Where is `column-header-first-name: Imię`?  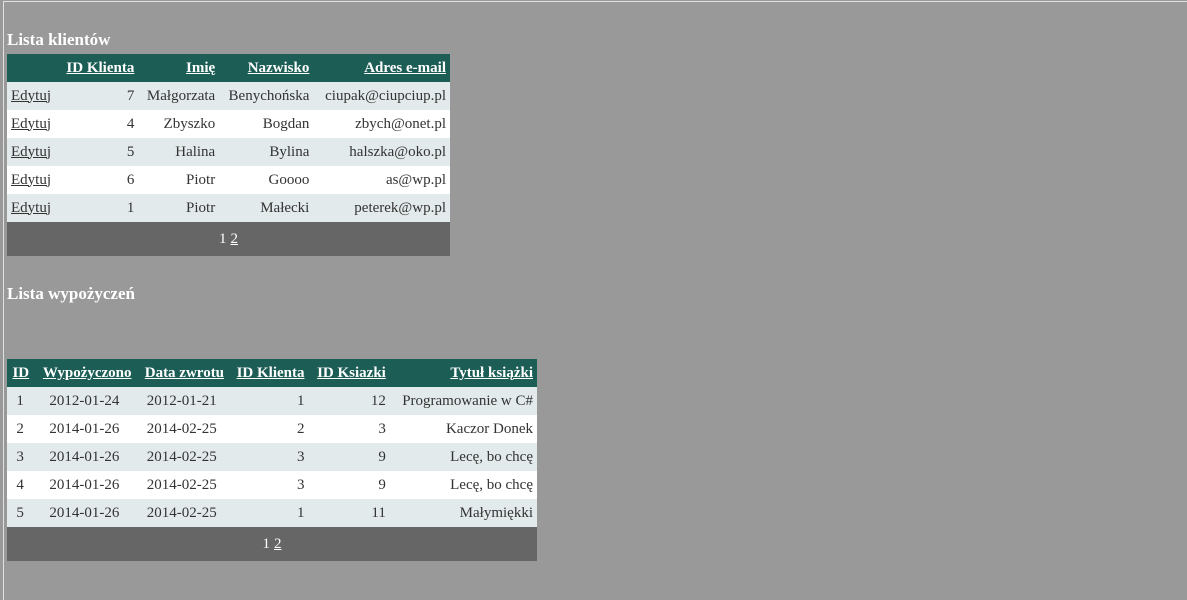 column-header-first-name: Imię is located at coordinates (179, 68).